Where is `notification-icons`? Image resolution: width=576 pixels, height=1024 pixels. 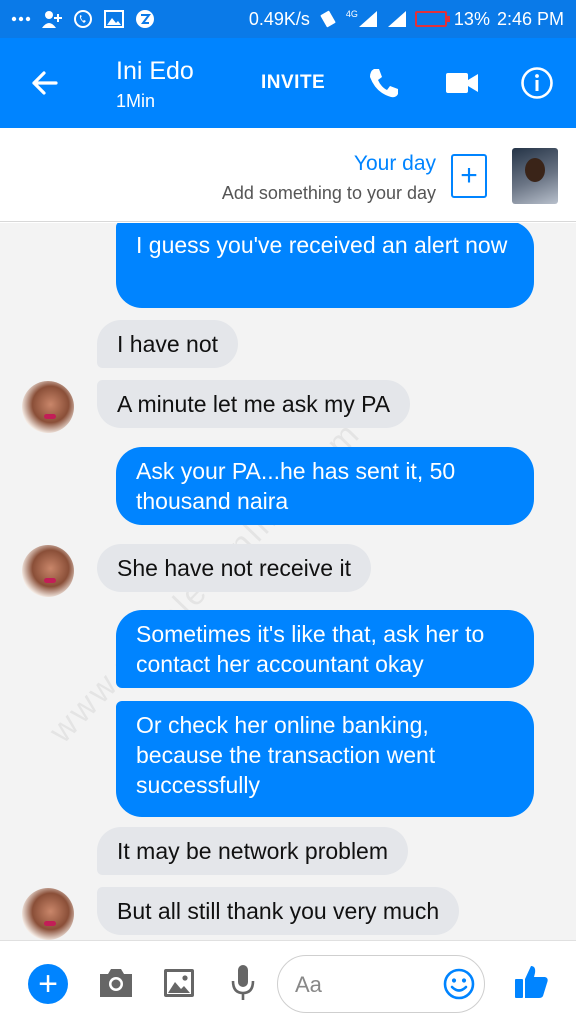
notification-icons is located at coordinates (83, 19).